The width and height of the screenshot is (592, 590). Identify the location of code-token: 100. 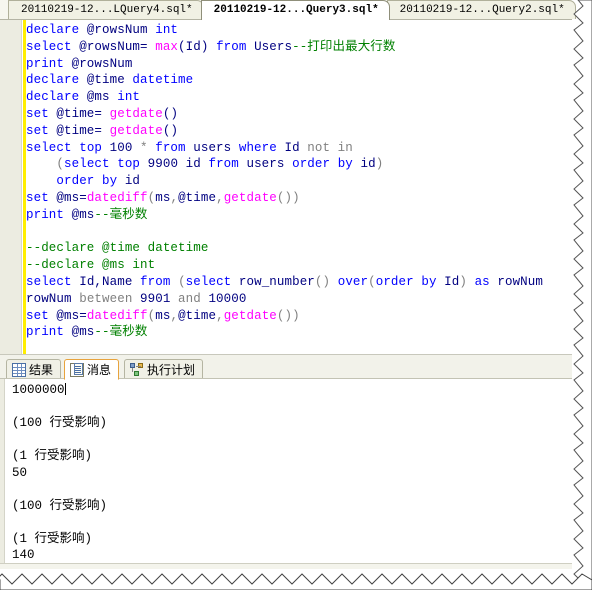
(125, 147).